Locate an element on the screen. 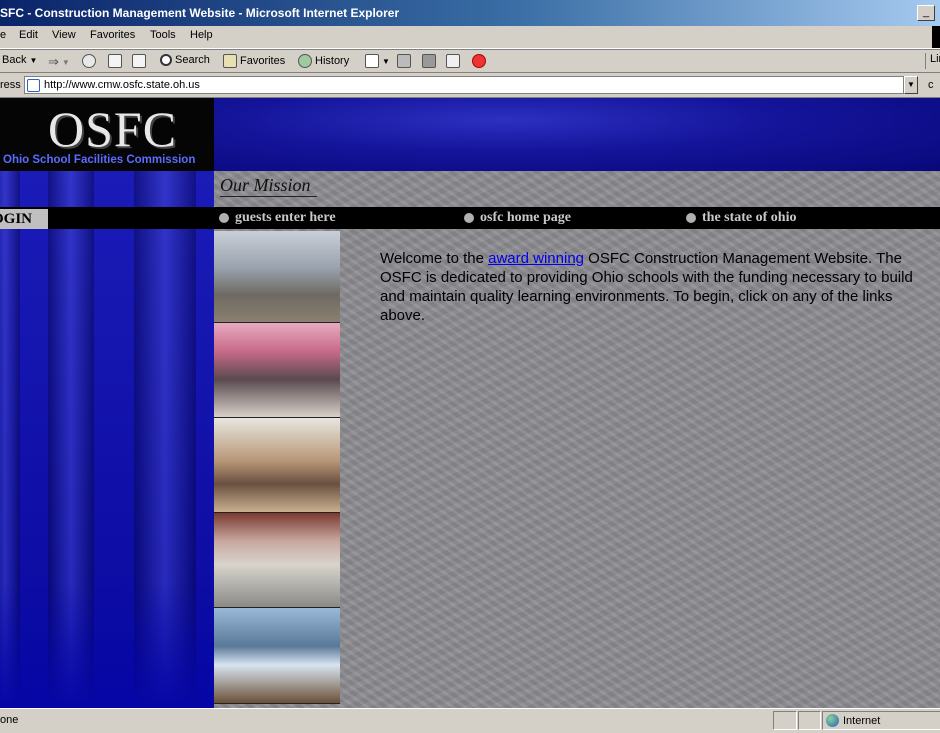 This screenshot has width=940, height=733. search-icon is located at coordinates (166, 60).